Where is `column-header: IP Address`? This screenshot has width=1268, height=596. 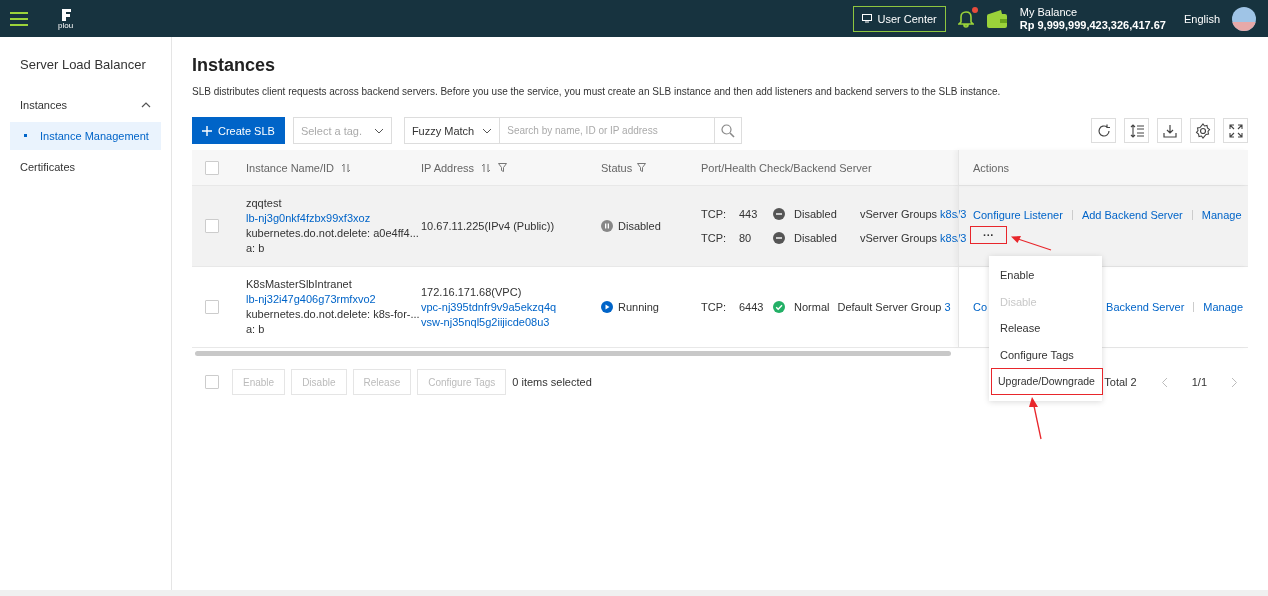 column-header: IP Address is located at coordinates (447, 167).